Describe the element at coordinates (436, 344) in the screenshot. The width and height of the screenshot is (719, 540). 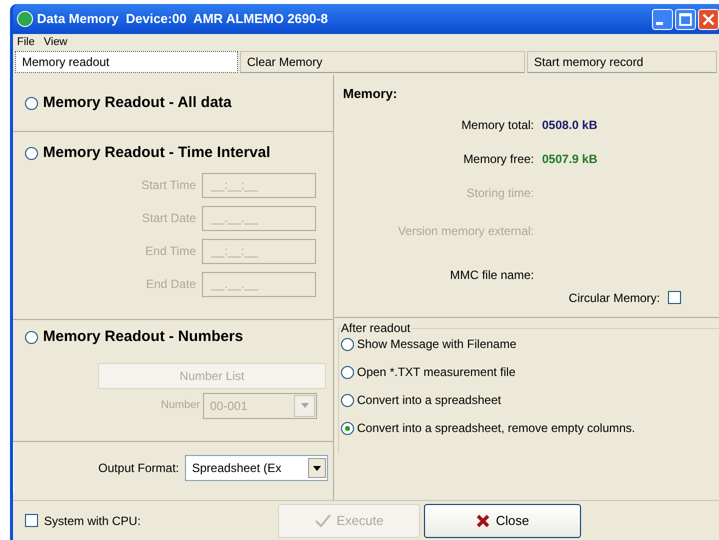
I see `option-label: Show Message with Filename` at that location.